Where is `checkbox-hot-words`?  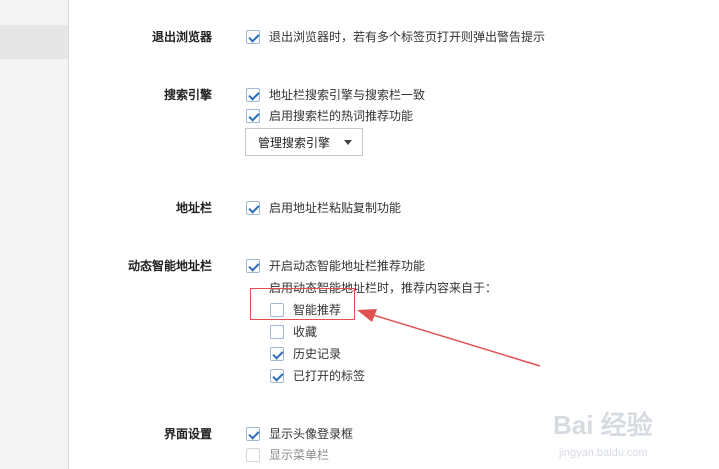 checkbox-hot-words is located at coordinates (253, 115).